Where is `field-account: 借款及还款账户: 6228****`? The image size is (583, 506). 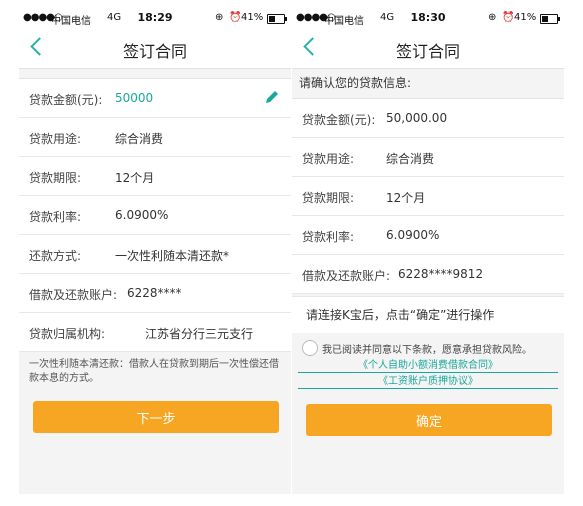
field-account: 借款及还款账户: 6228**** is located at coordinates (155, 293).